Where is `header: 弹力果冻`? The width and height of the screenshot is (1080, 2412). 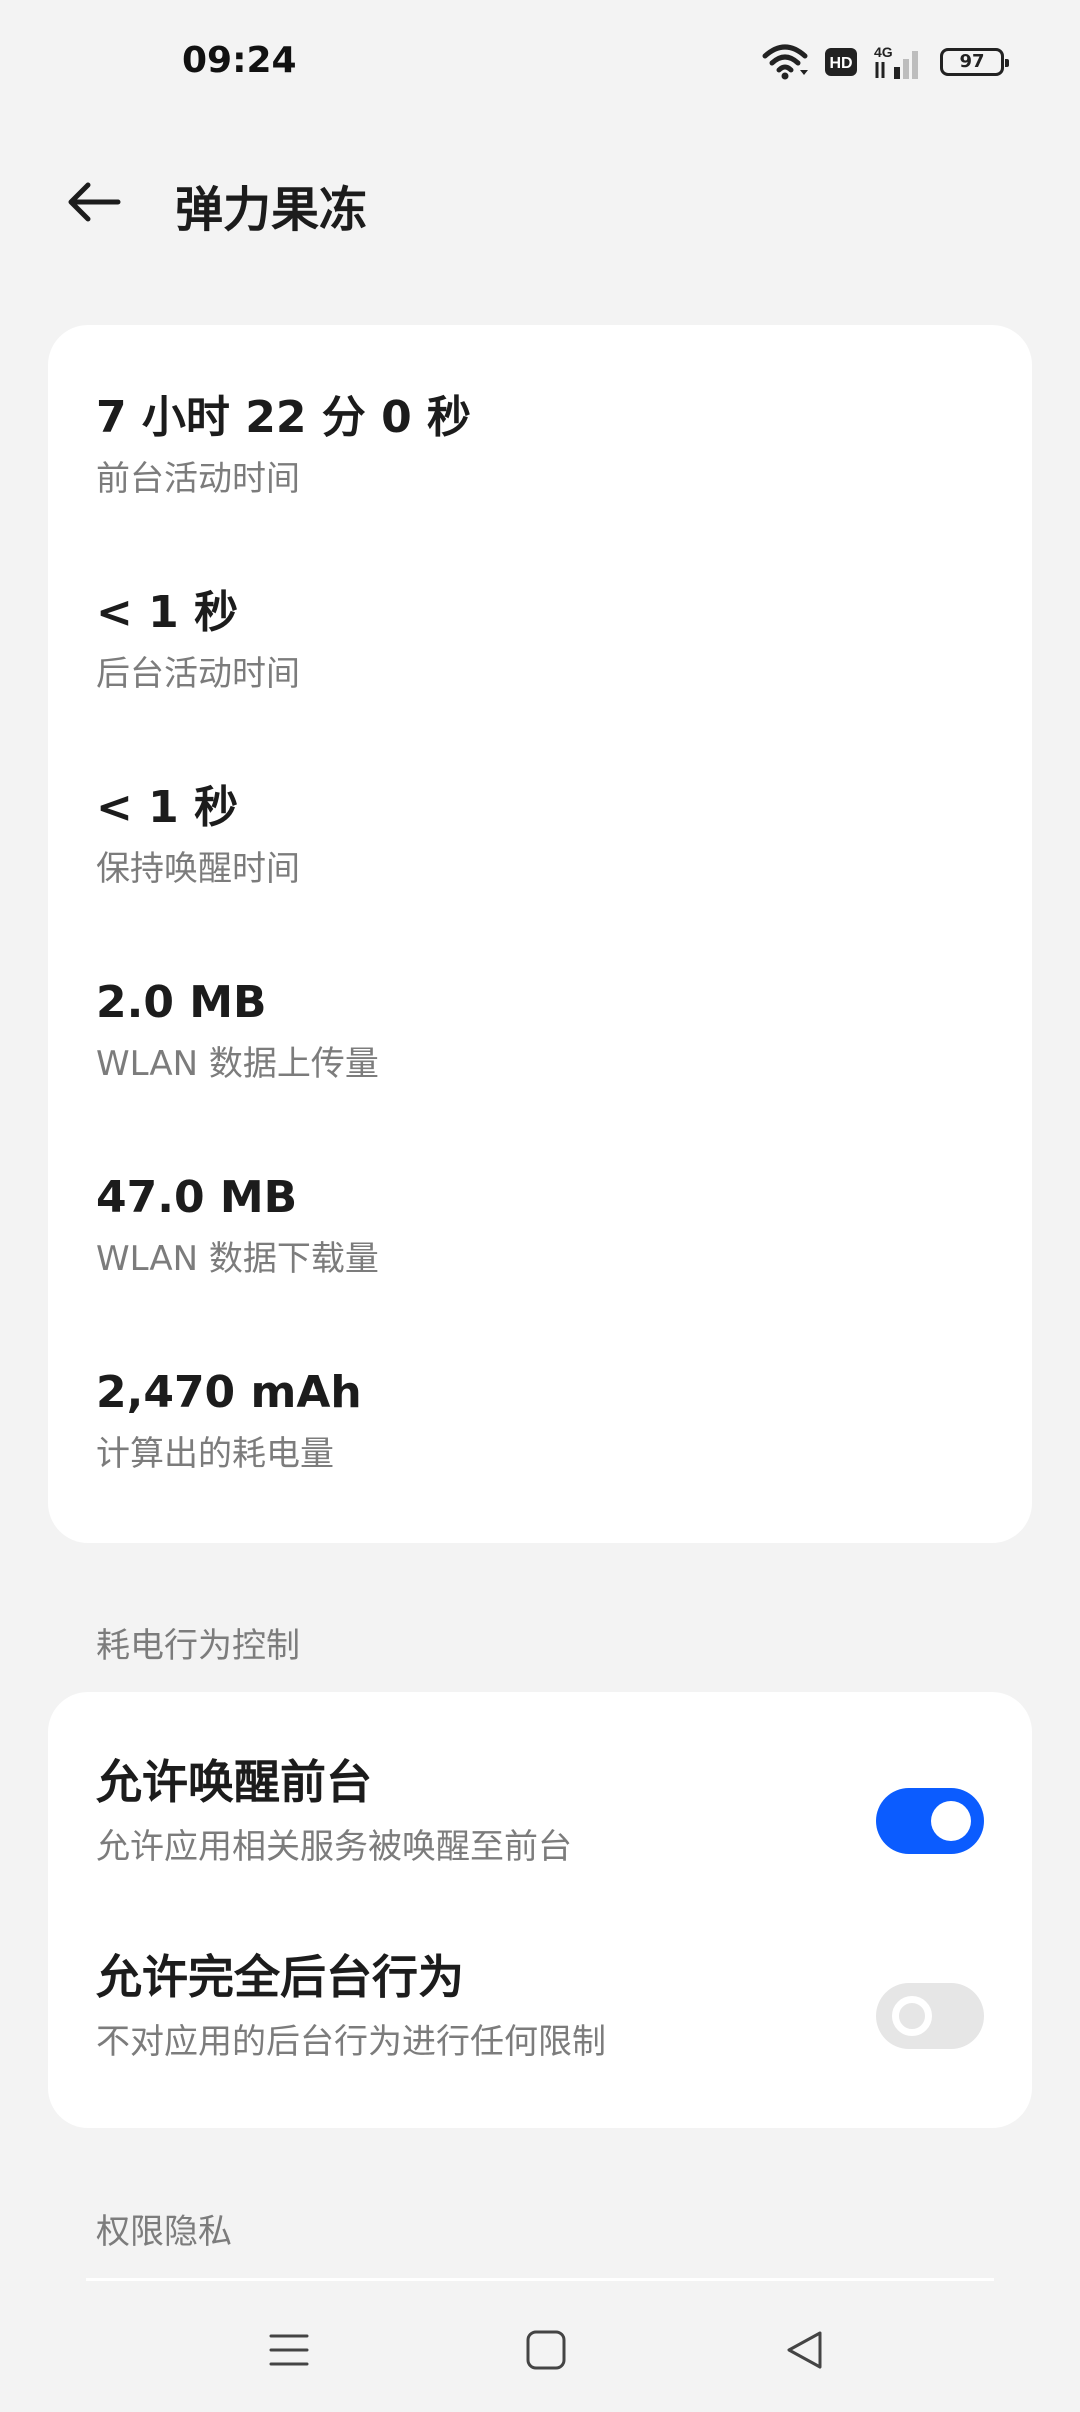
header: 弹力果冻 is located at coordinates (540, 200).